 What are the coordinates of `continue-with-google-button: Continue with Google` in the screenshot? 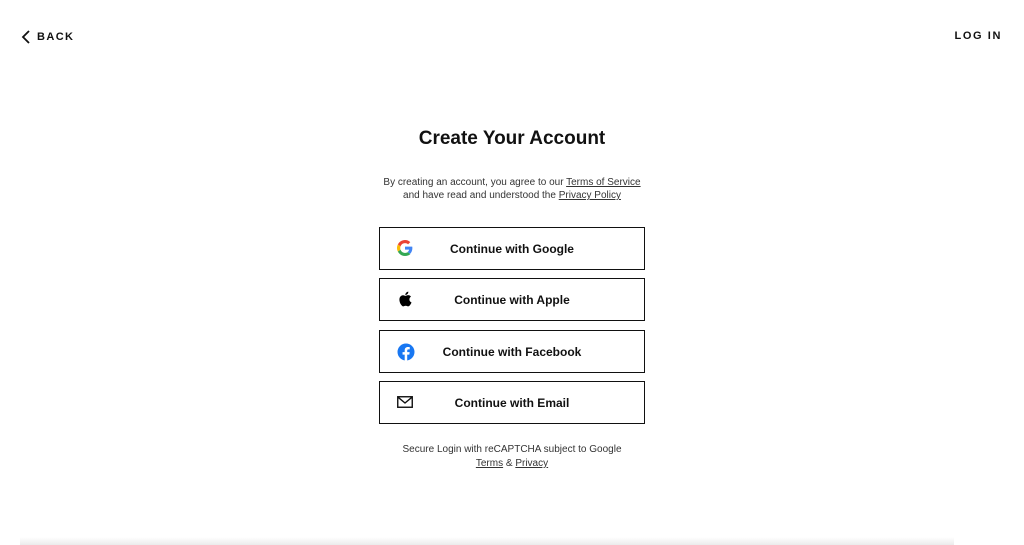 It's located at (512, 248).